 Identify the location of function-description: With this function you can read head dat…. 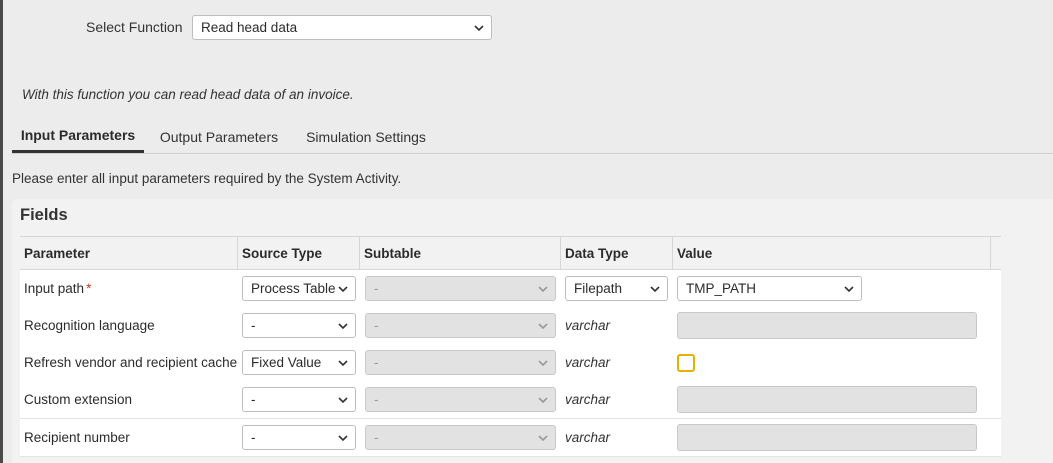
(188, 94).